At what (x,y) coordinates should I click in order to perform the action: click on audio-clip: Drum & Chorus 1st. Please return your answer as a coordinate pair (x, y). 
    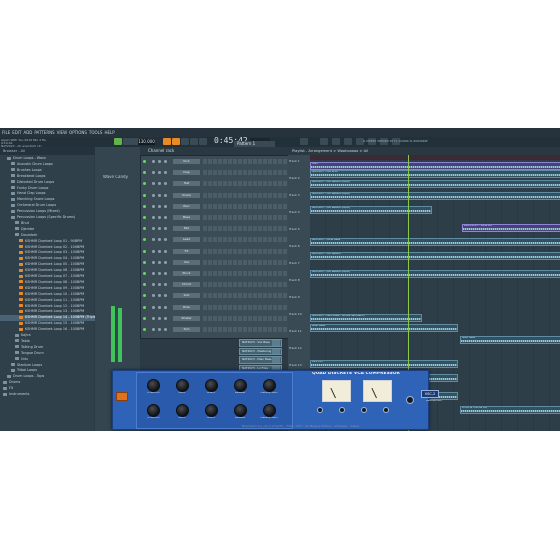
    Looking at the image, I should click on (510, 410).